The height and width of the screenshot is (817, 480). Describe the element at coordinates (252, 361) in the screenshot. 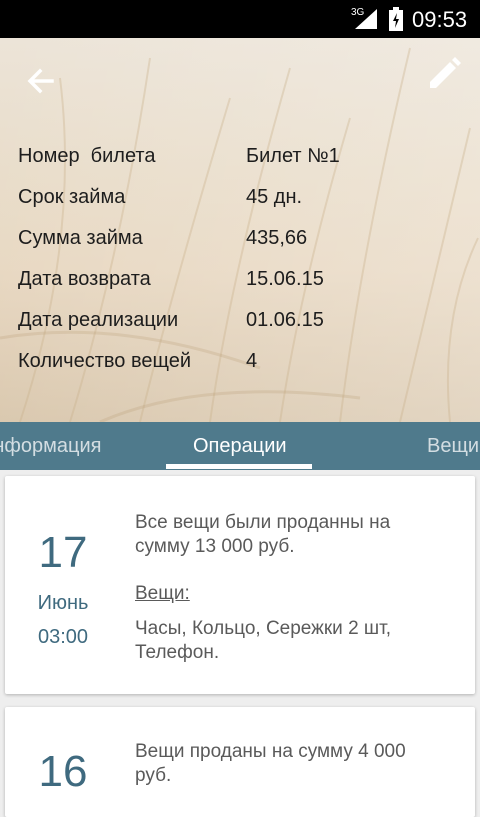

I see `items-count-value: 4` at that location.